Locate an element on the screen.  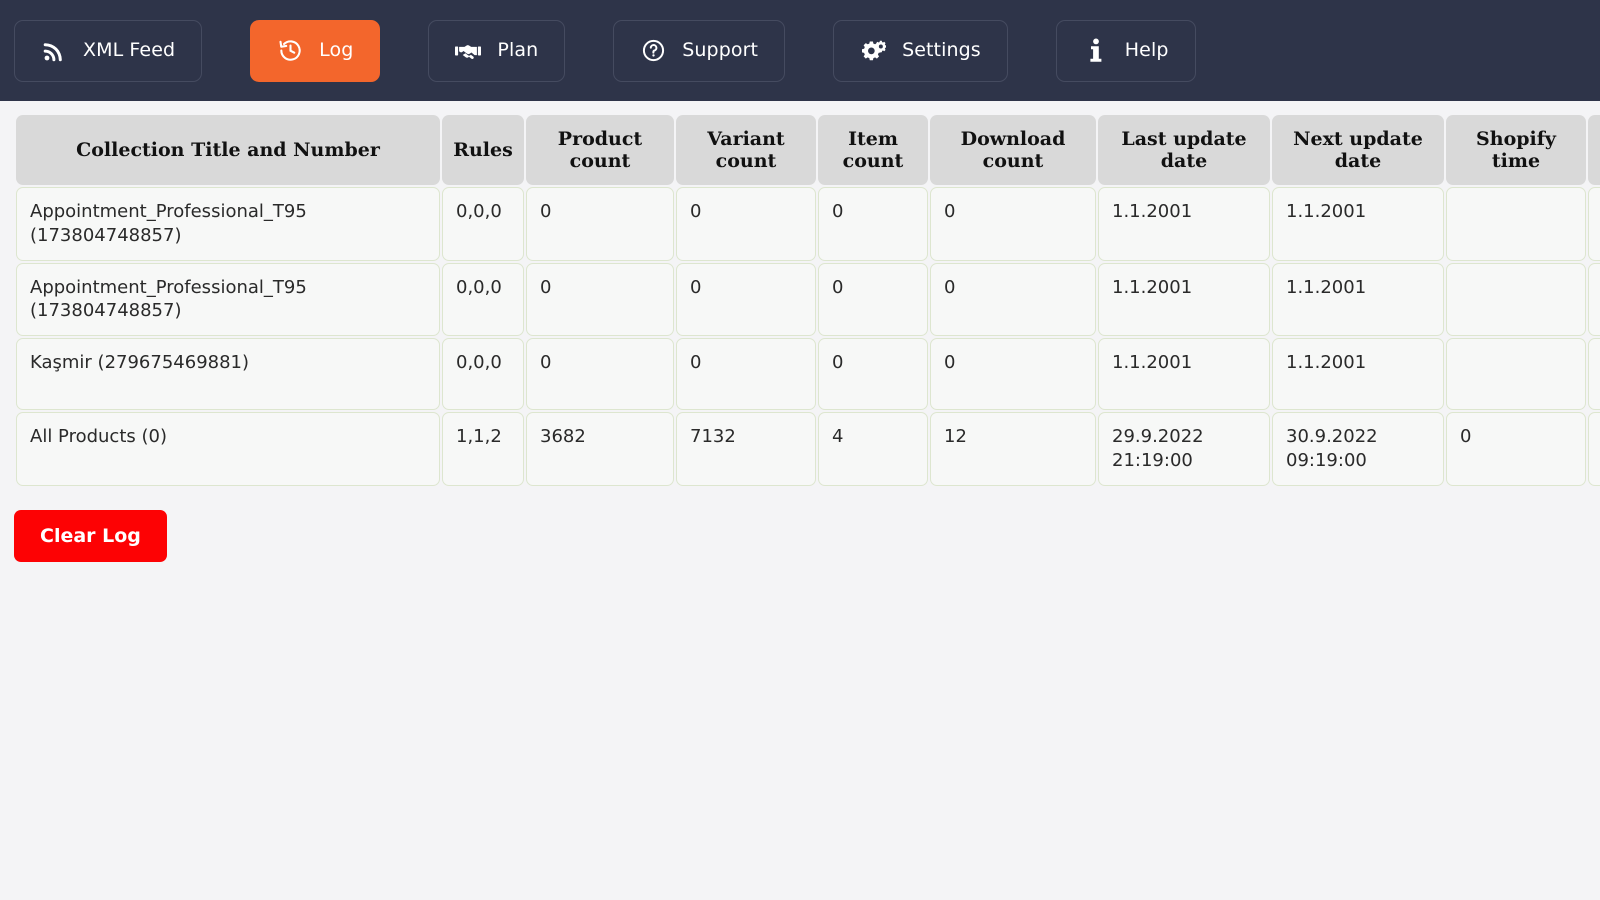
cell-shopify-time: 0 is located at coordinates (1516, 449).